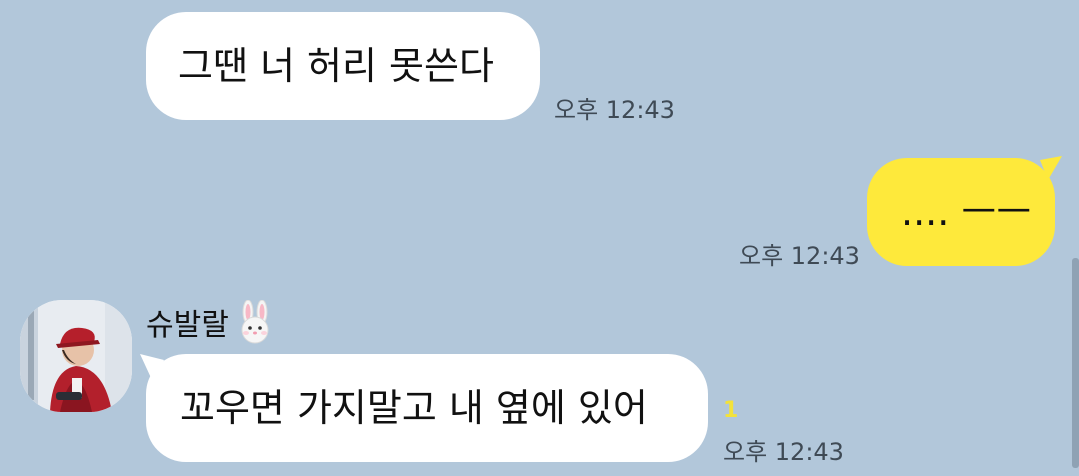 This screenshot has width=1079, height=476. Describe the element at coordinates (336, 66) in the screenshot. I see `message-text: 그땐 너 허리 못쓴다` at that location.